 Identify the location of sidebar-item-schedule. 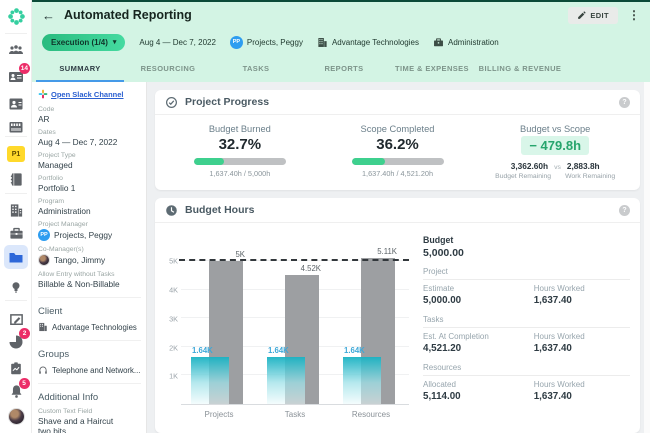
(16, 127).